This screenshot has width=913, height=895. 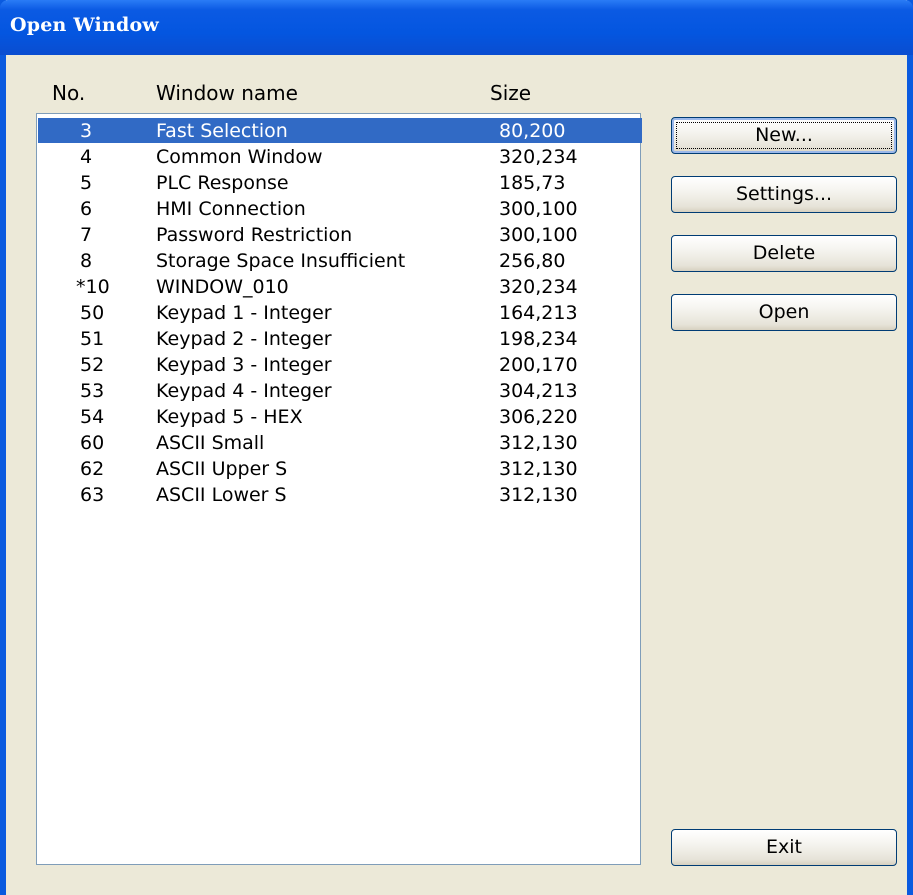 I want to click on list-item-number: 5, so click(x=86, y=183).